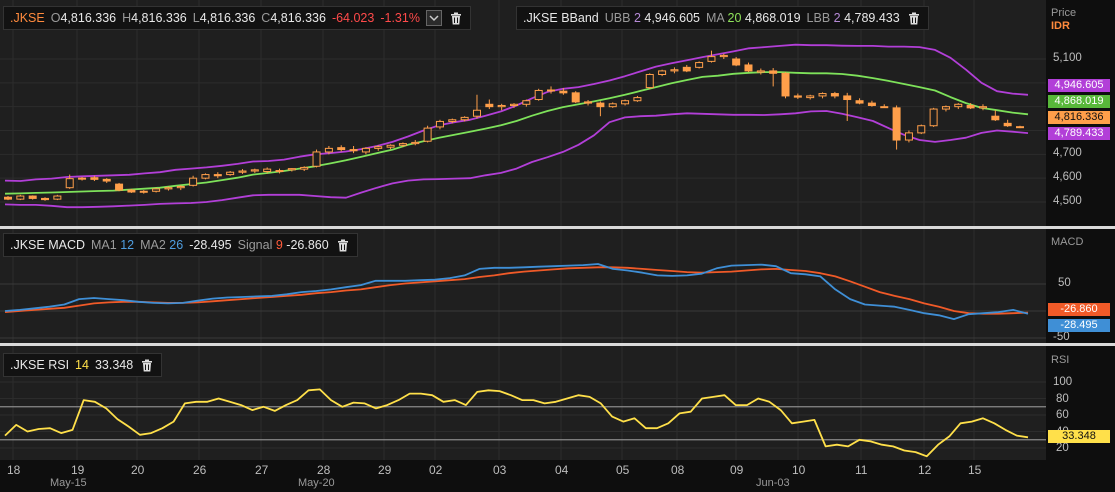 This screenshot has width=1115, height=492. Describe the element at coordinates (1067, 177) in the screenshot. I see `price-tick: 4,600` at that location.